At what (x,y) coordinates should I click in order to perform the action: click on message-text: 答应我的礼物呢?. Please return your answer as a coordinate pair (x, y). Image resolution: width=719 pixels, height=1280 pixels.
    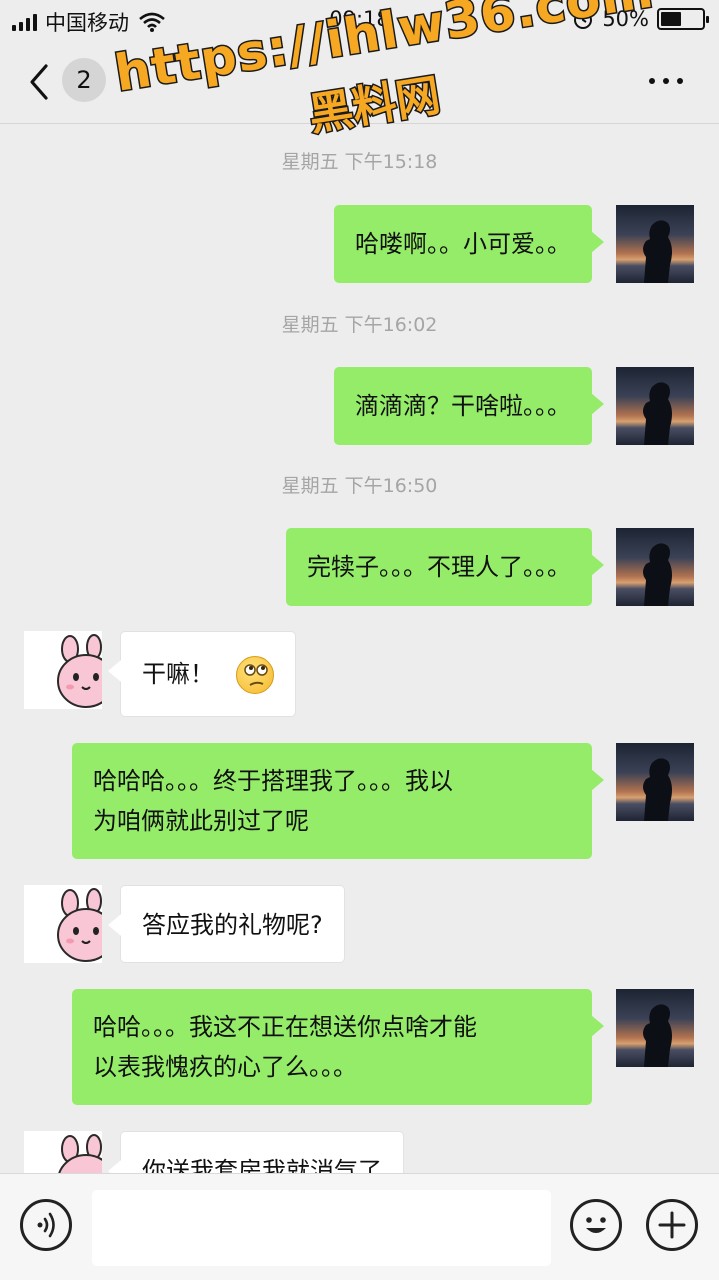
    Looking at the image, I should click on (232, 925).